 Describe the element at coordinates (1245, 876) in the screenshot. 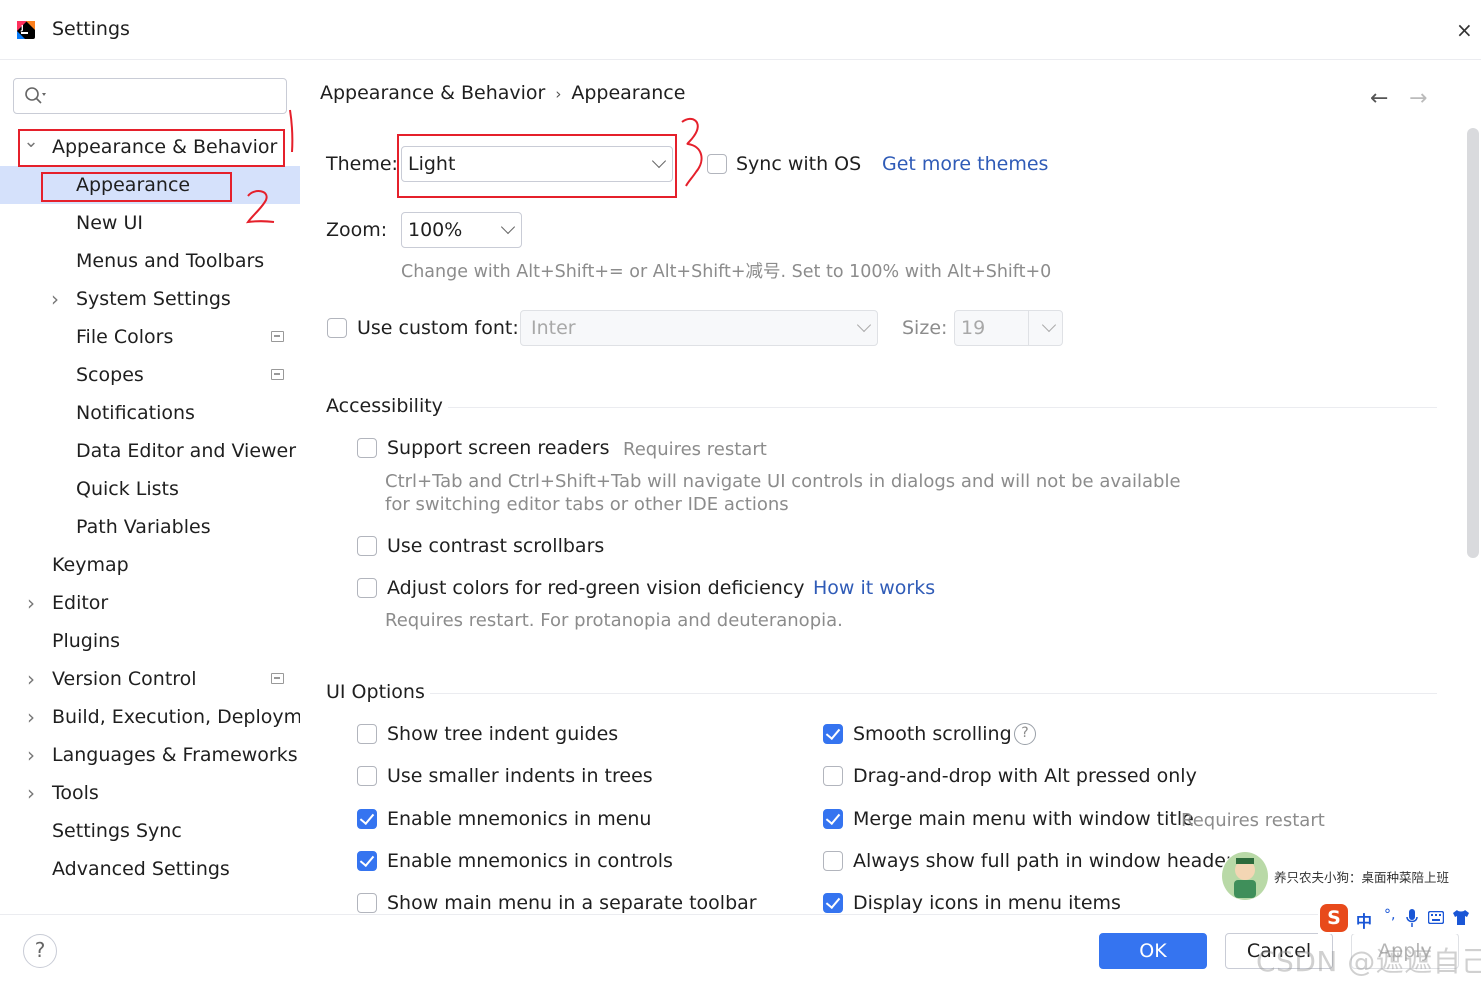

I see `avatar` at that location.